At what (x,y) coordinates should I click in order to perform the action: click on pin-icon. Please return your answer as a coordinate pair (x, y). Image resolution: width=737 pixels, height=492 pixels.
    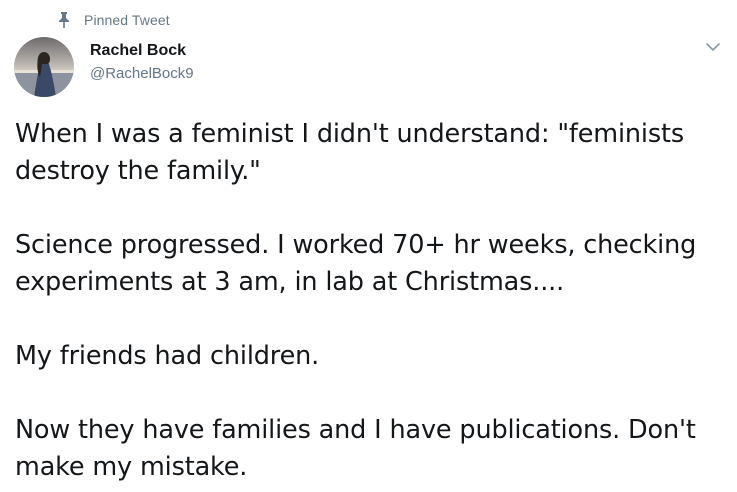
    Looking at the image, I should click on (64, 20).